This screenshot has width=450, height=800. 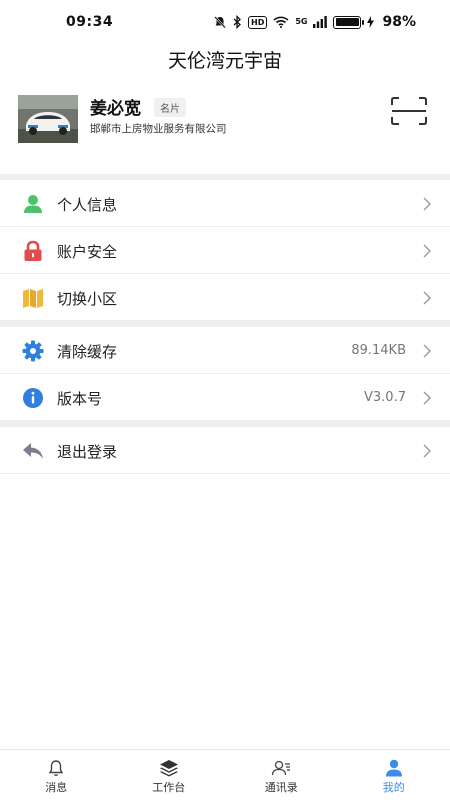 What do you see at coordinates (87, 252) in the screenshot?
I see `menu-label: 账户安全` at bounding box center [87, 252].